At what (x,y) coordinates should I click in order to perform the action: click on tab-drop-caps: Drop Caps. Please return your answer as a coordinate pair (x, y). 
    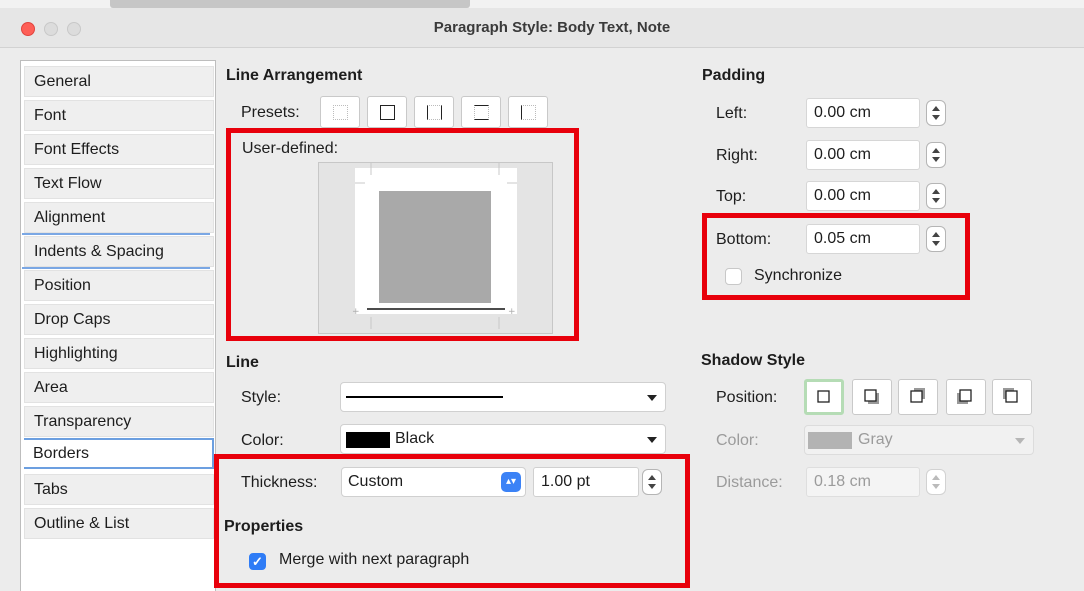
    Looking at the image, I should click on (119, 319).